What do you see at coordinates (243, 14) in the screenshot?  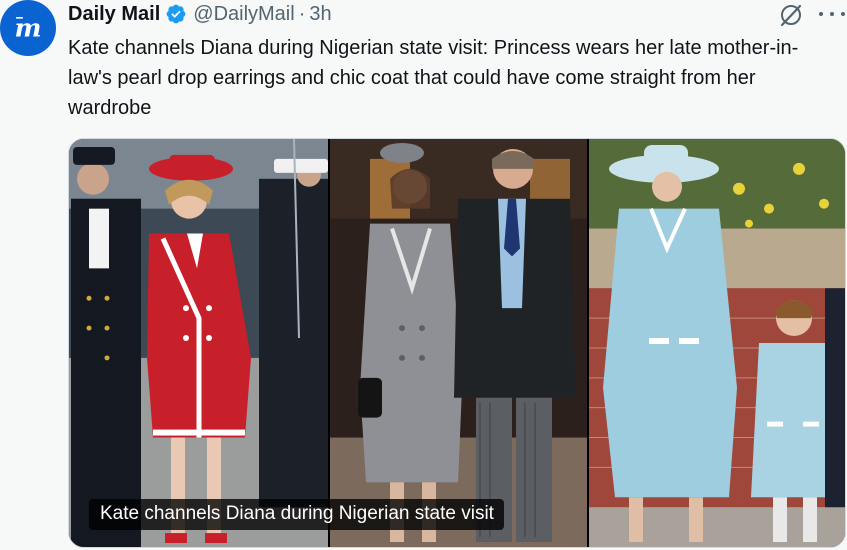 I see `account-handle: @DailyMail` at bounding box center [243, 14].